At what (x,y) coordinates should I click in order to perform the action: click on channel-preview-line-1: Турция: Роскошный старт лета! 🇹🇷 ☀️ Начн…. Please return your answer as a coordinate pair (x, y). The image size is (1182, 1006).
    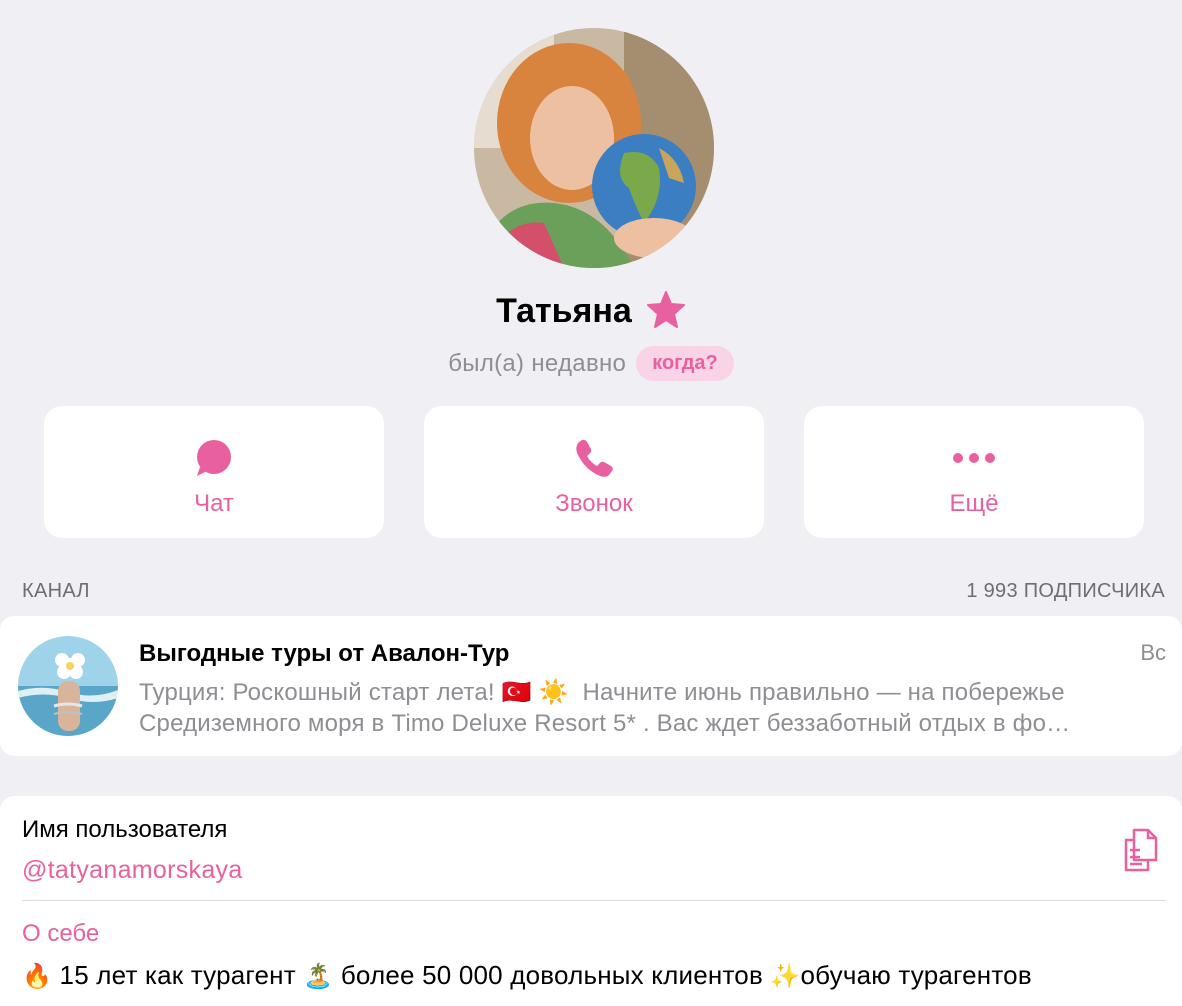
    Looking at the image, I should click on (602, 692).